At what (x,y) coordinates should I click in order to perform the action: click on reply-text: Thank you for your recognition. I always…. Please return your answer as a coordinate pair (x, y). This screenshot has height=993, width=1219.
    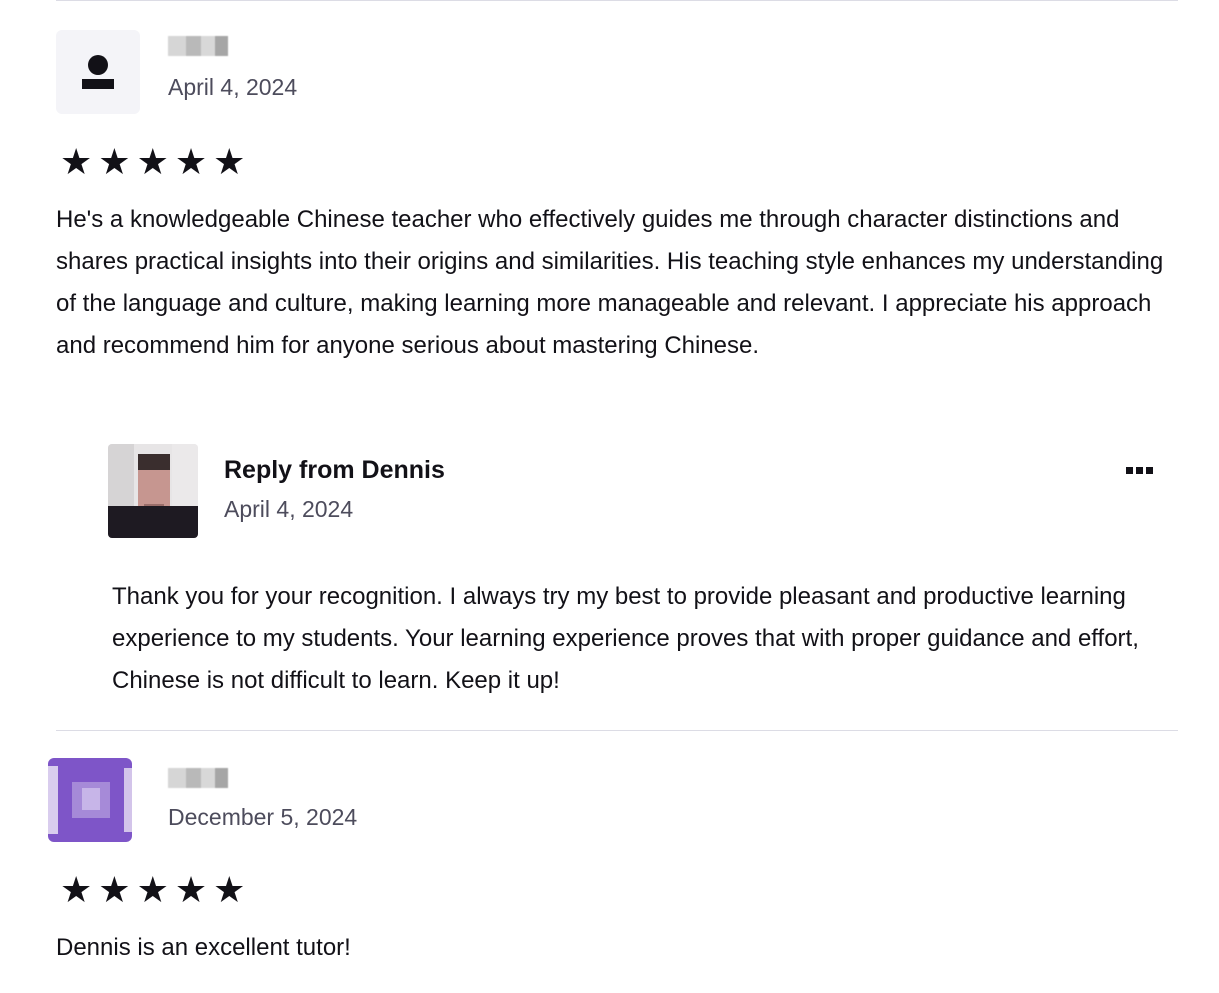
    Looking at the image, I should click on (625, 638).